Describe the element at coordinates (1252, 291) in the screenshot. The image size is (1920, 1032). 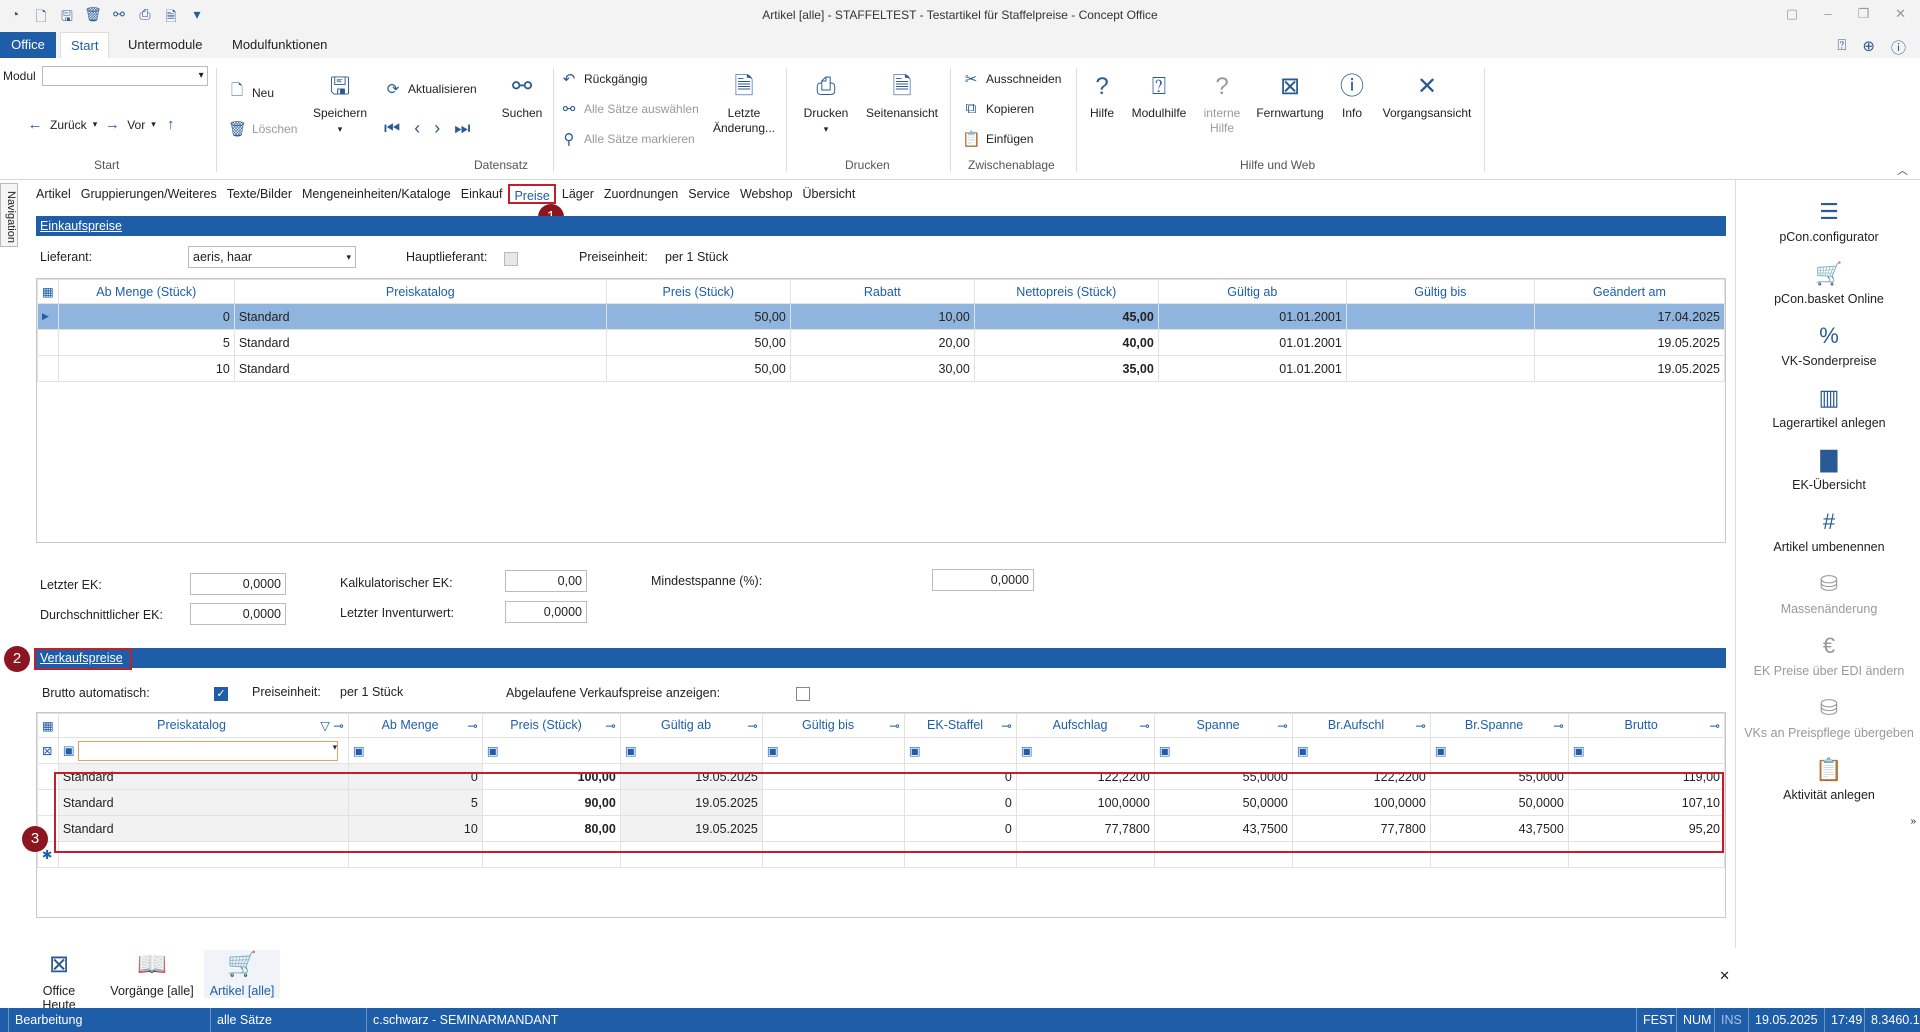
I see `ek-col-gueltig-ab: Gültig ab` at that location.